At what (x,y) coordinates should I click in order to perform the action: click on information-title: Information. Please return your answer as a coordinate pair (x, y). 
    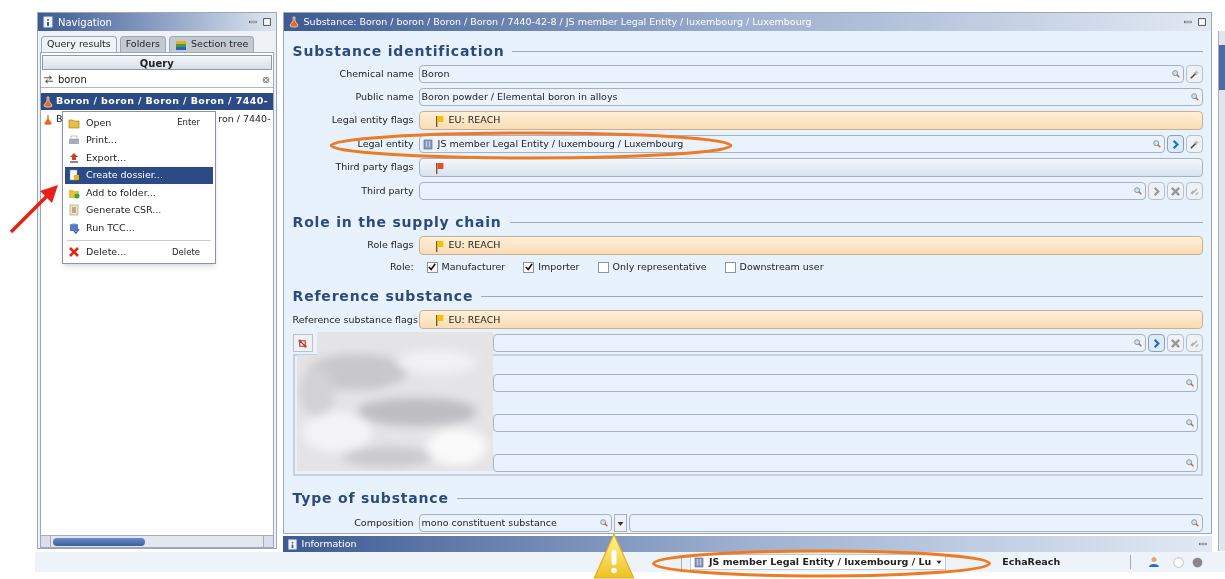
    Looking at the image, I should click on (329, 543).